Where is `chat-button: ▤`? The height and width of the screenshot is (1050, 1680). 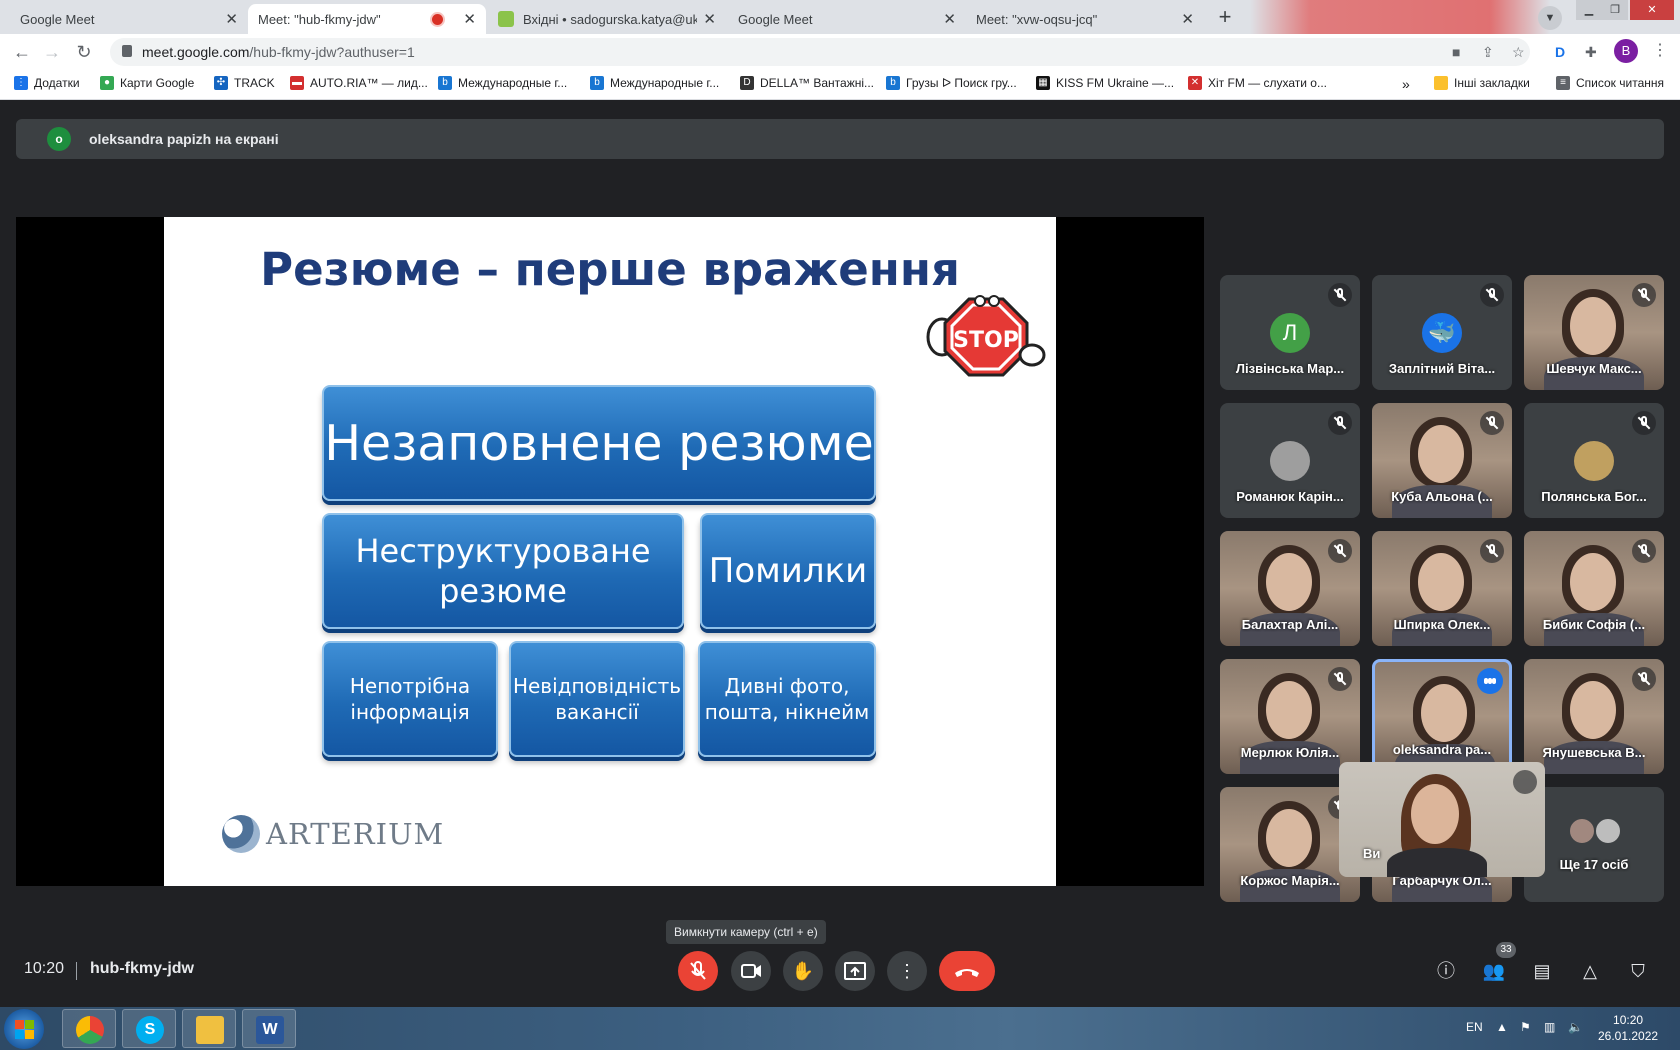
chat-button: ▤ is located at coordinates (1542, 971).